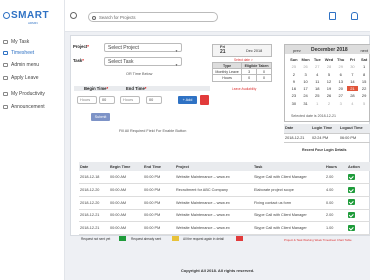  What do you see at coordinates (187, 100) in the screenshot?
I see `add-button: + Add` at bounding box center [187, 100].